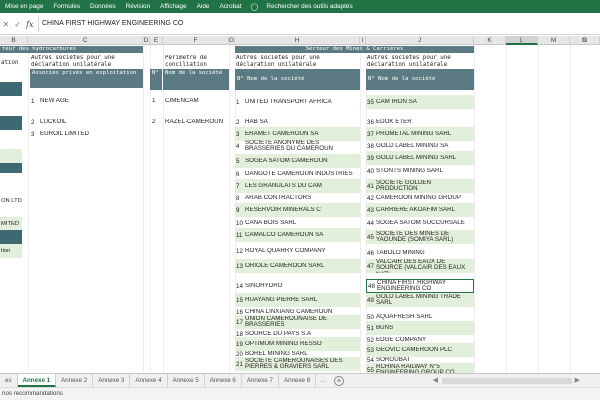  I want to click on mines-row: 11 CAMALCO CAMEROUN SA, so click(297, 235).